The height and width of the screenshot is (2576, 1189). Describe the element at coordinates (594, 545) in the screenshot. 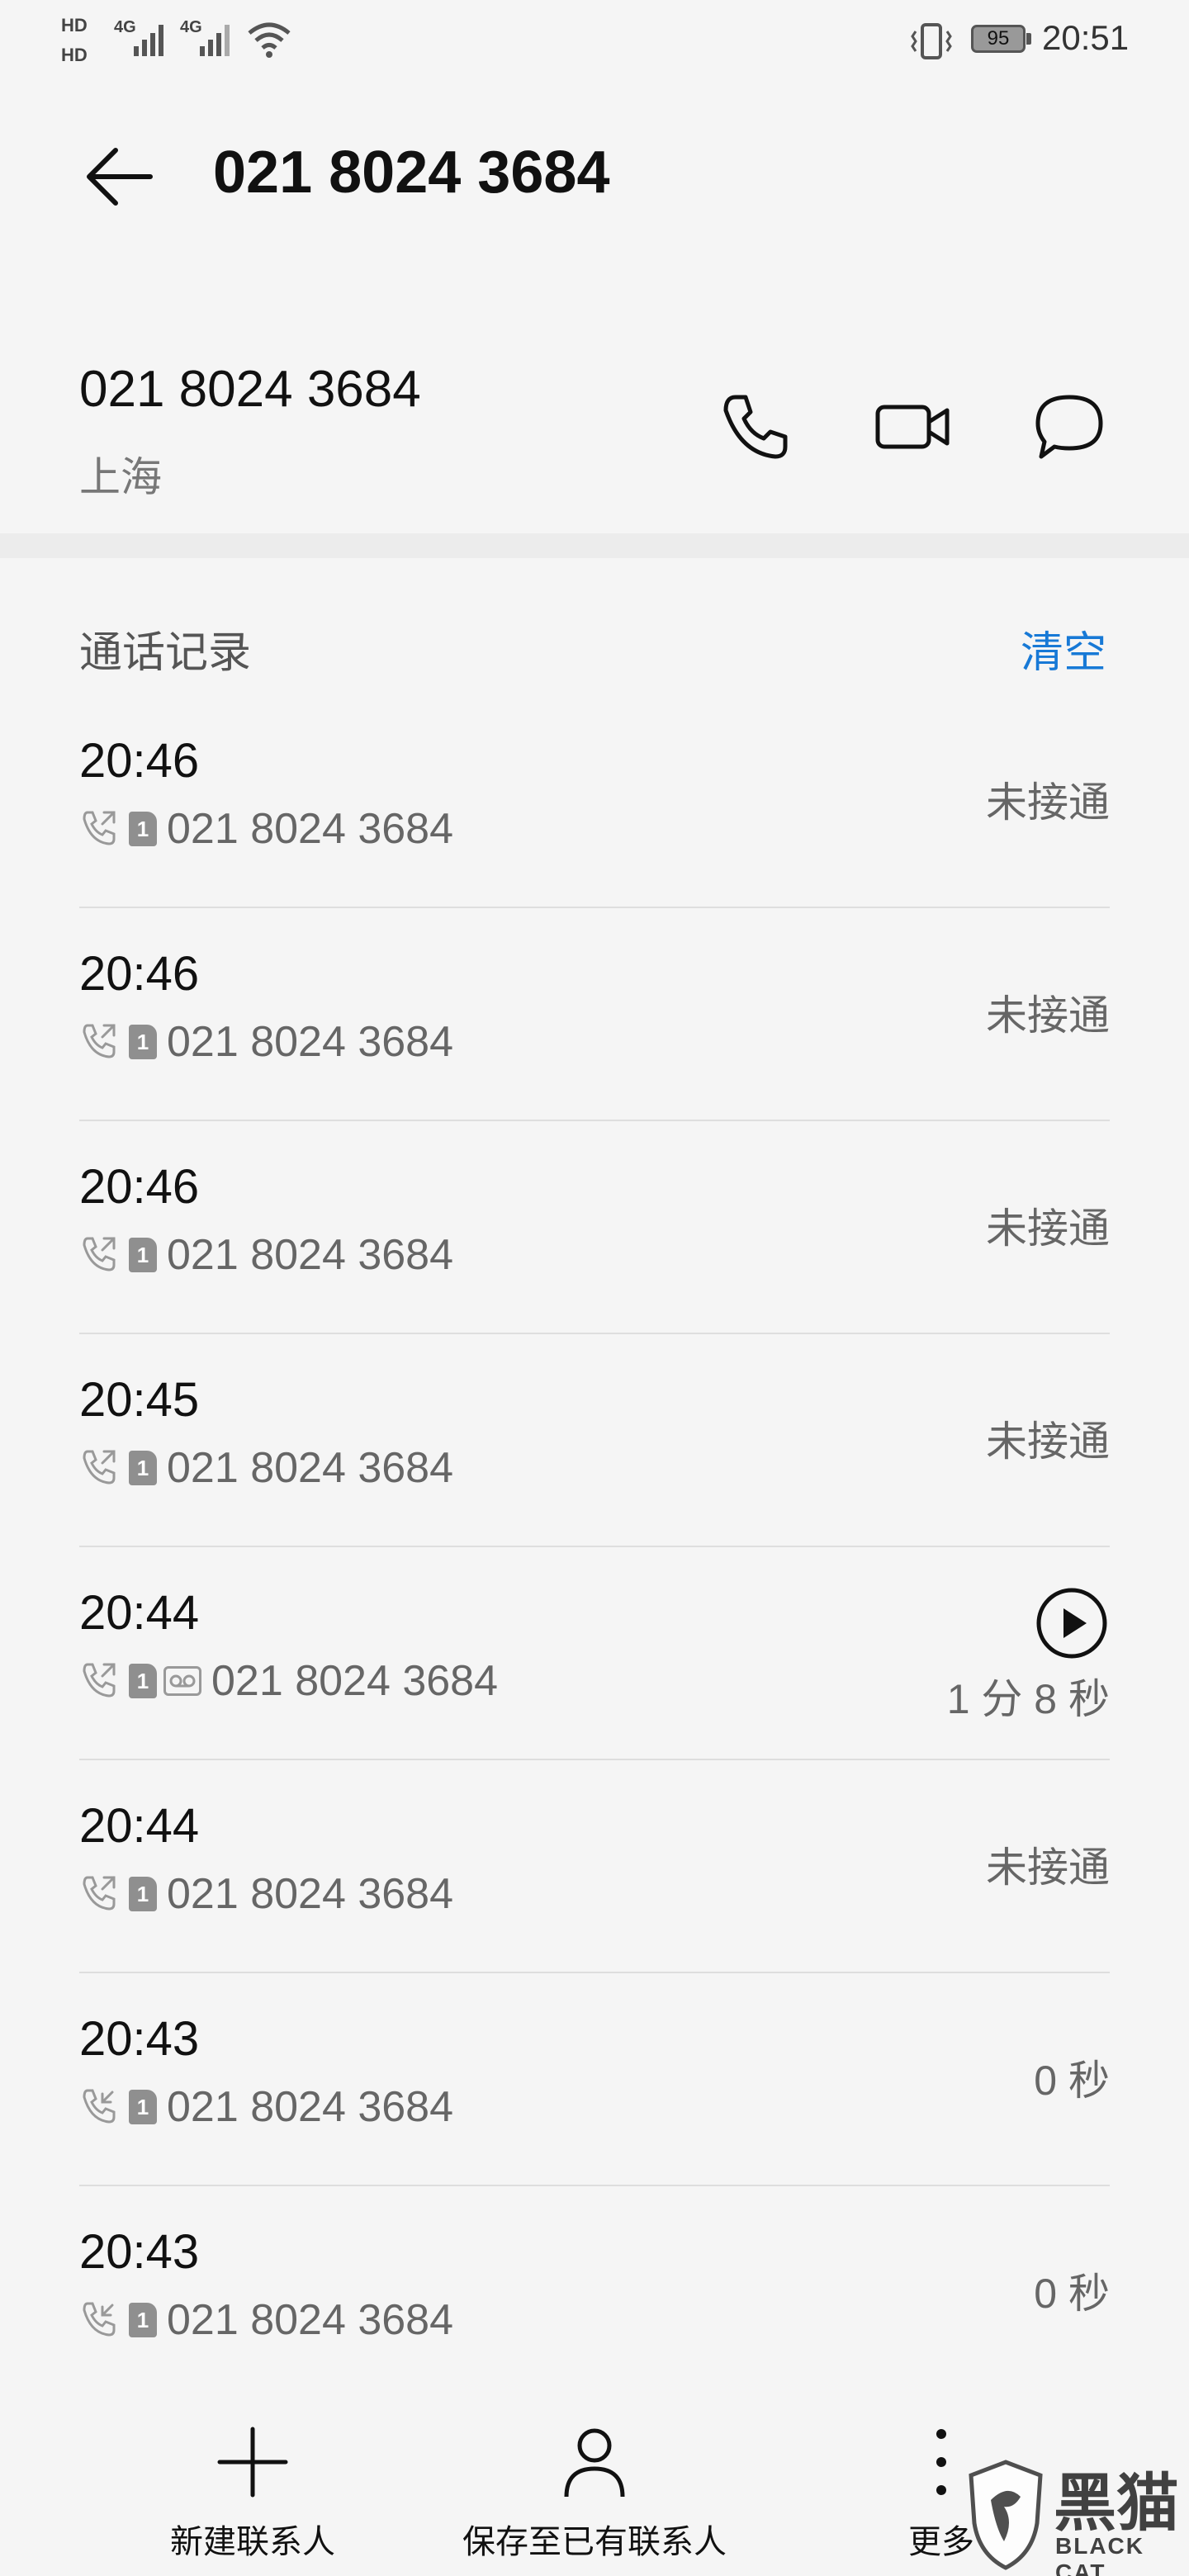

I see `section-divider` at that location.